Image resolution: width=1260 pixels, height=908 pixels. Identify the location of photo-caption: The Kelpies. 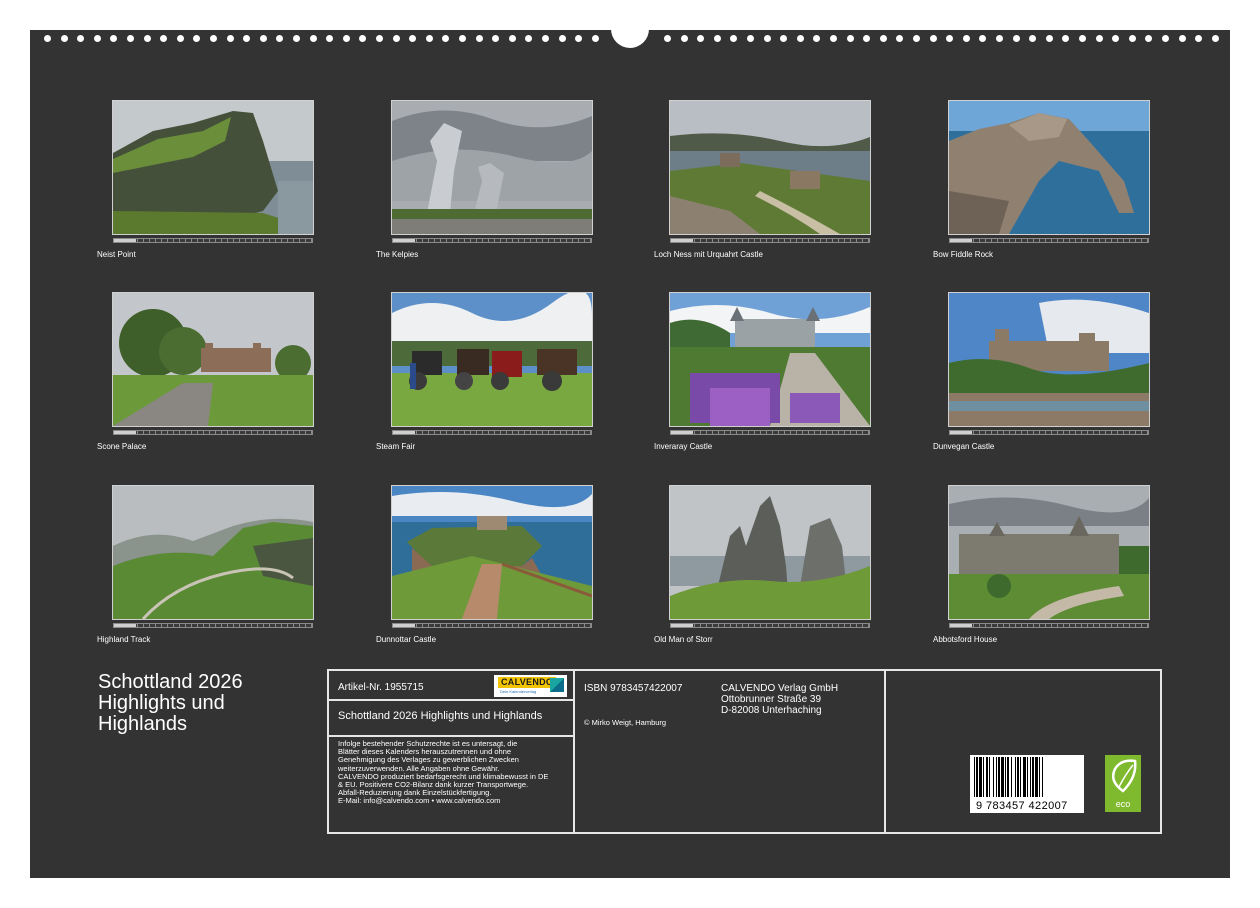
(397, 254).